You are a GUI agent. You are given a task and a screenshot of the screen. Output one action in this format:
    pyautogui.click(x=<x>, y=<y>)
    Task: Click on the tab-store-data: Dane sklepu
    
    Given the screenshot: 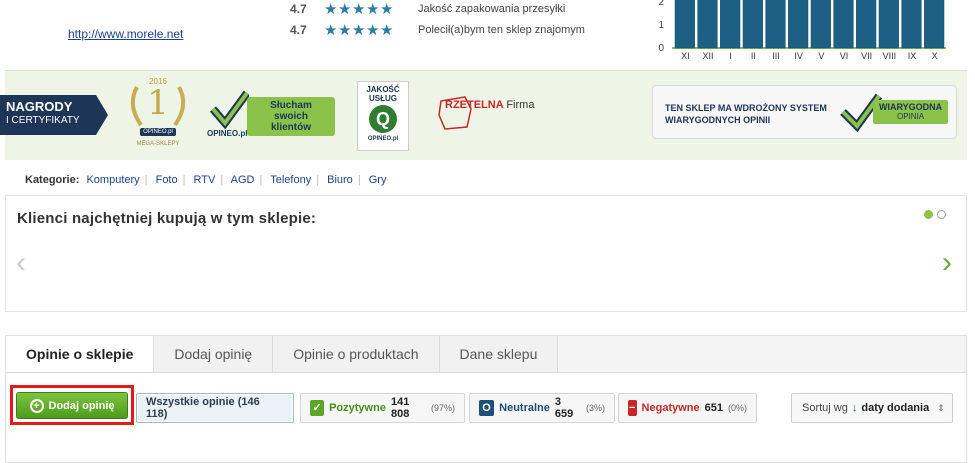 What is the action you would take?
    pyautogui.click(x=499, y=354)
    